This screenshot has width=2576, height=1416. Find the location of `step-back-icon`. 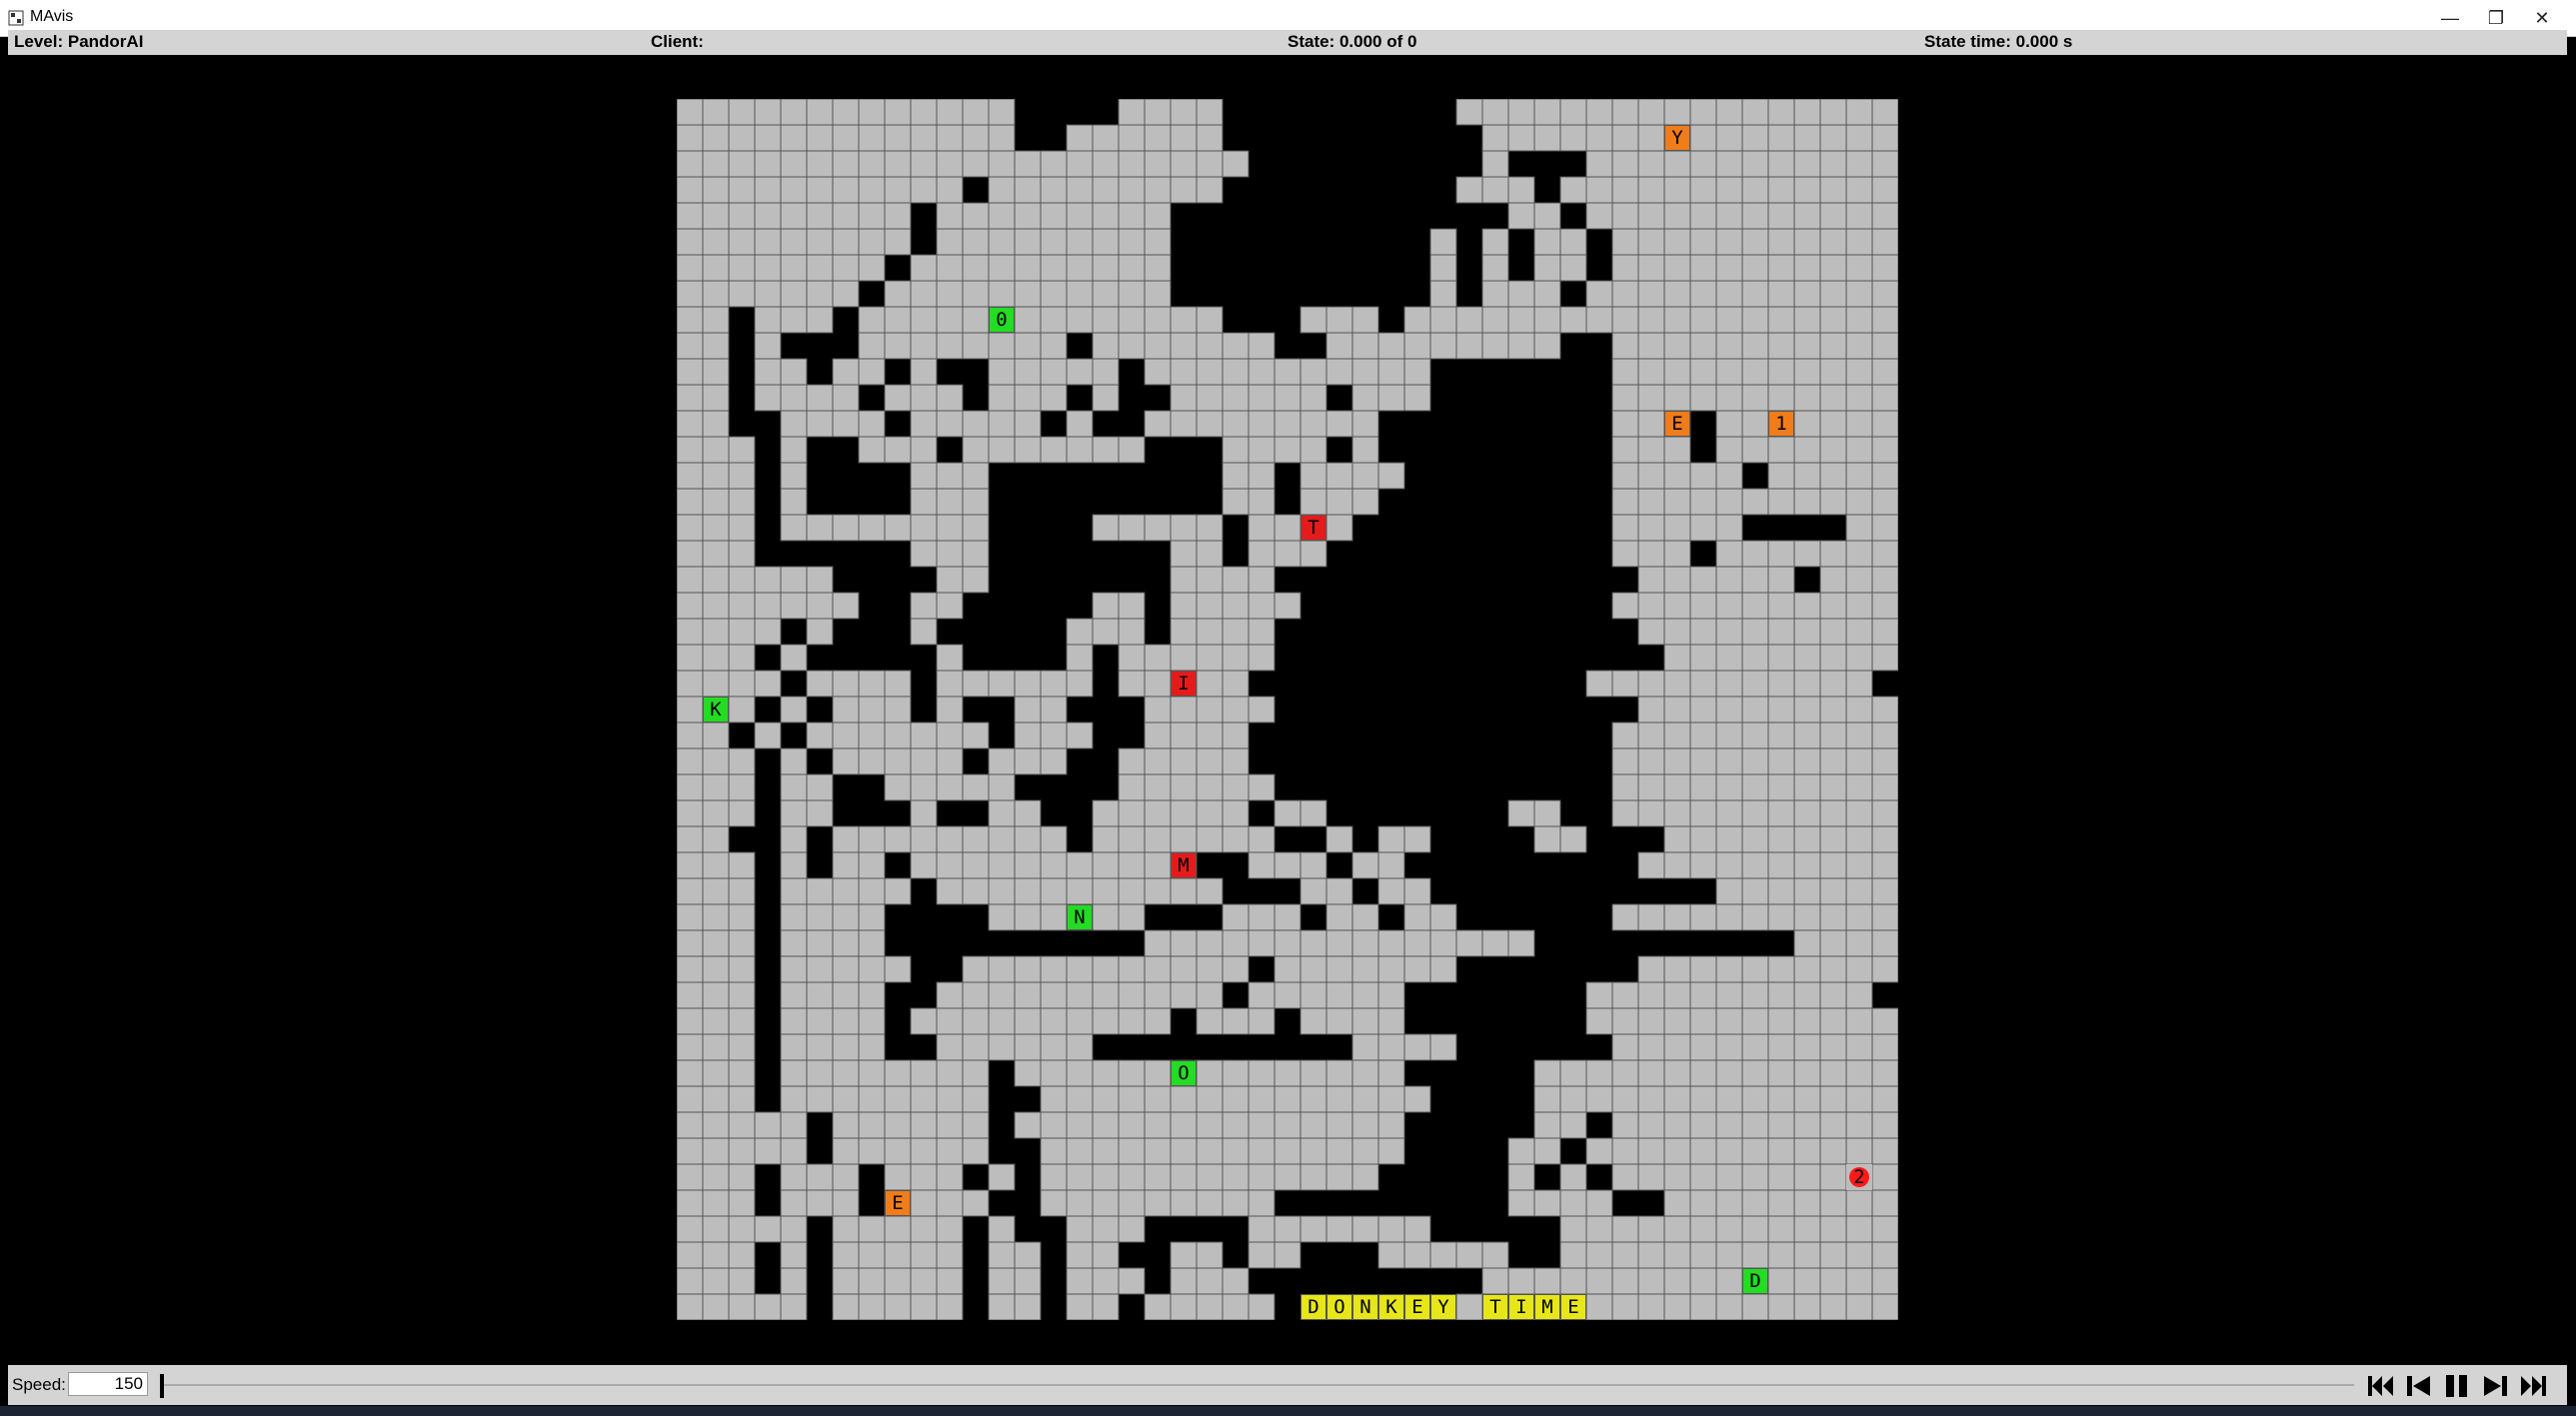

step-back-icon is located at coordinates (2418, 1386).